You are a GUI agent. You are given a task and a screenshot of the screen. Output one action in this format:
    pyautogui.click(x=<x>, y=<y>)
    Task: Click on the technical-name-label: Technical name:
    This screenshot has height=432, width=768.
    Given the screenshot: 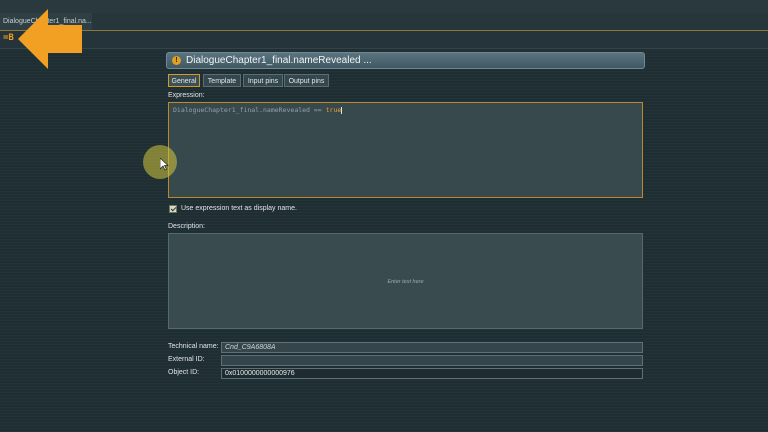 What is the action you would take?
    pyautogui.click(x=193, y=346)
    